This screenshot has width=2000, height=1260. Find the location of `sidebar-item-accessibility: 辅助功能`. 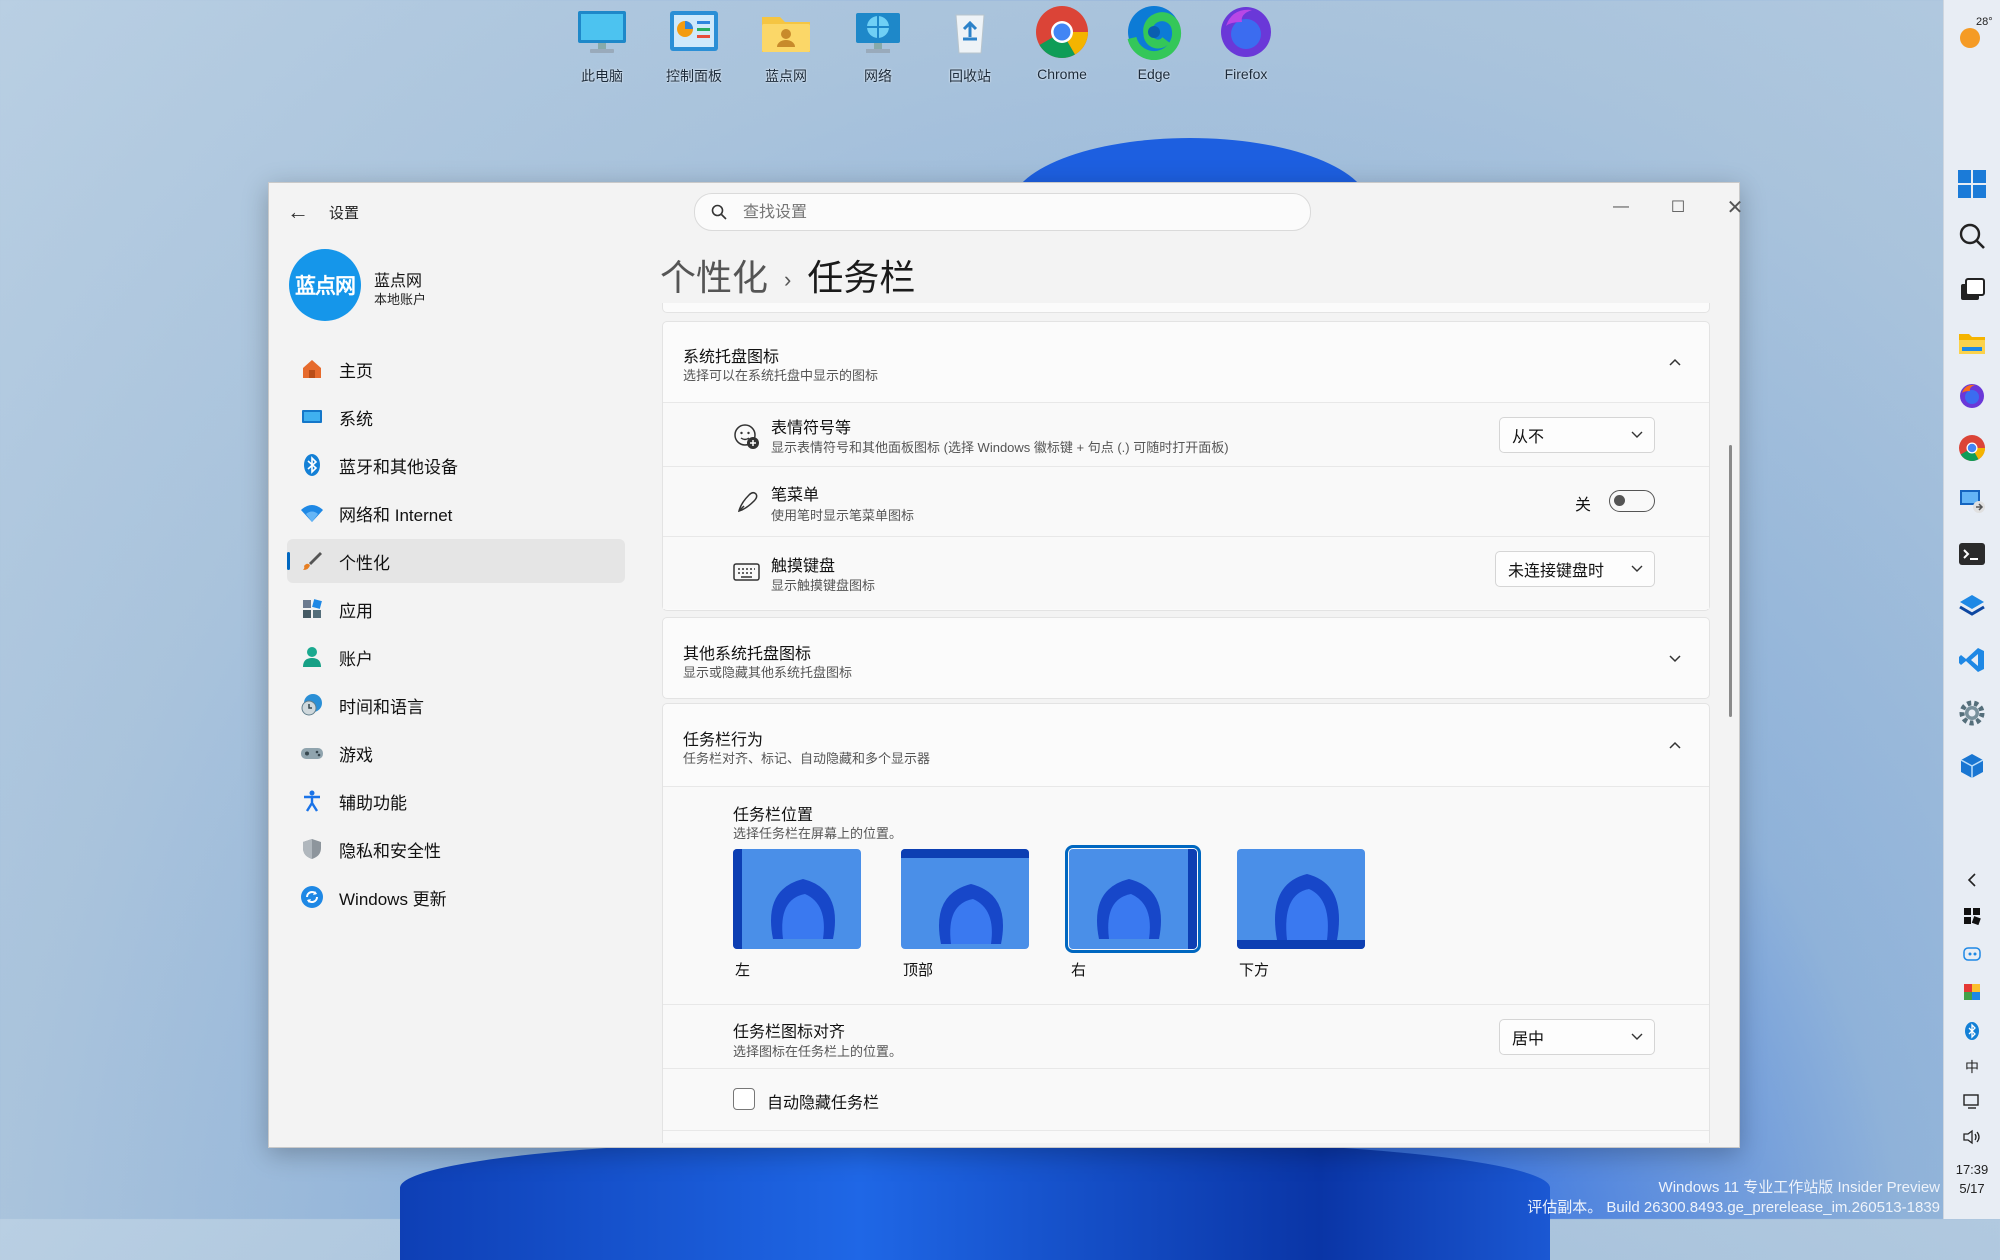

sidebar-item-accessibility: 辅助功能 is located at coordinates (456, 801).